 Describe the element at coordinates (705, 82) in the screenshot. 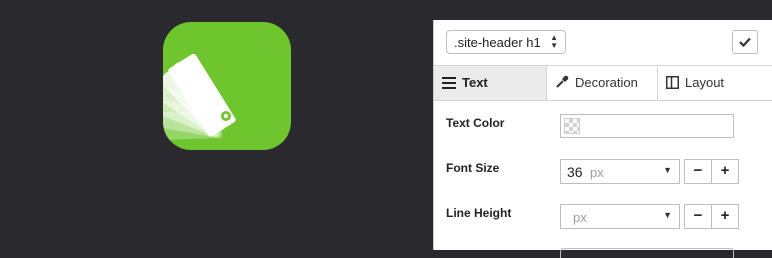

I see `tab-layout-label: Layout` at that location.